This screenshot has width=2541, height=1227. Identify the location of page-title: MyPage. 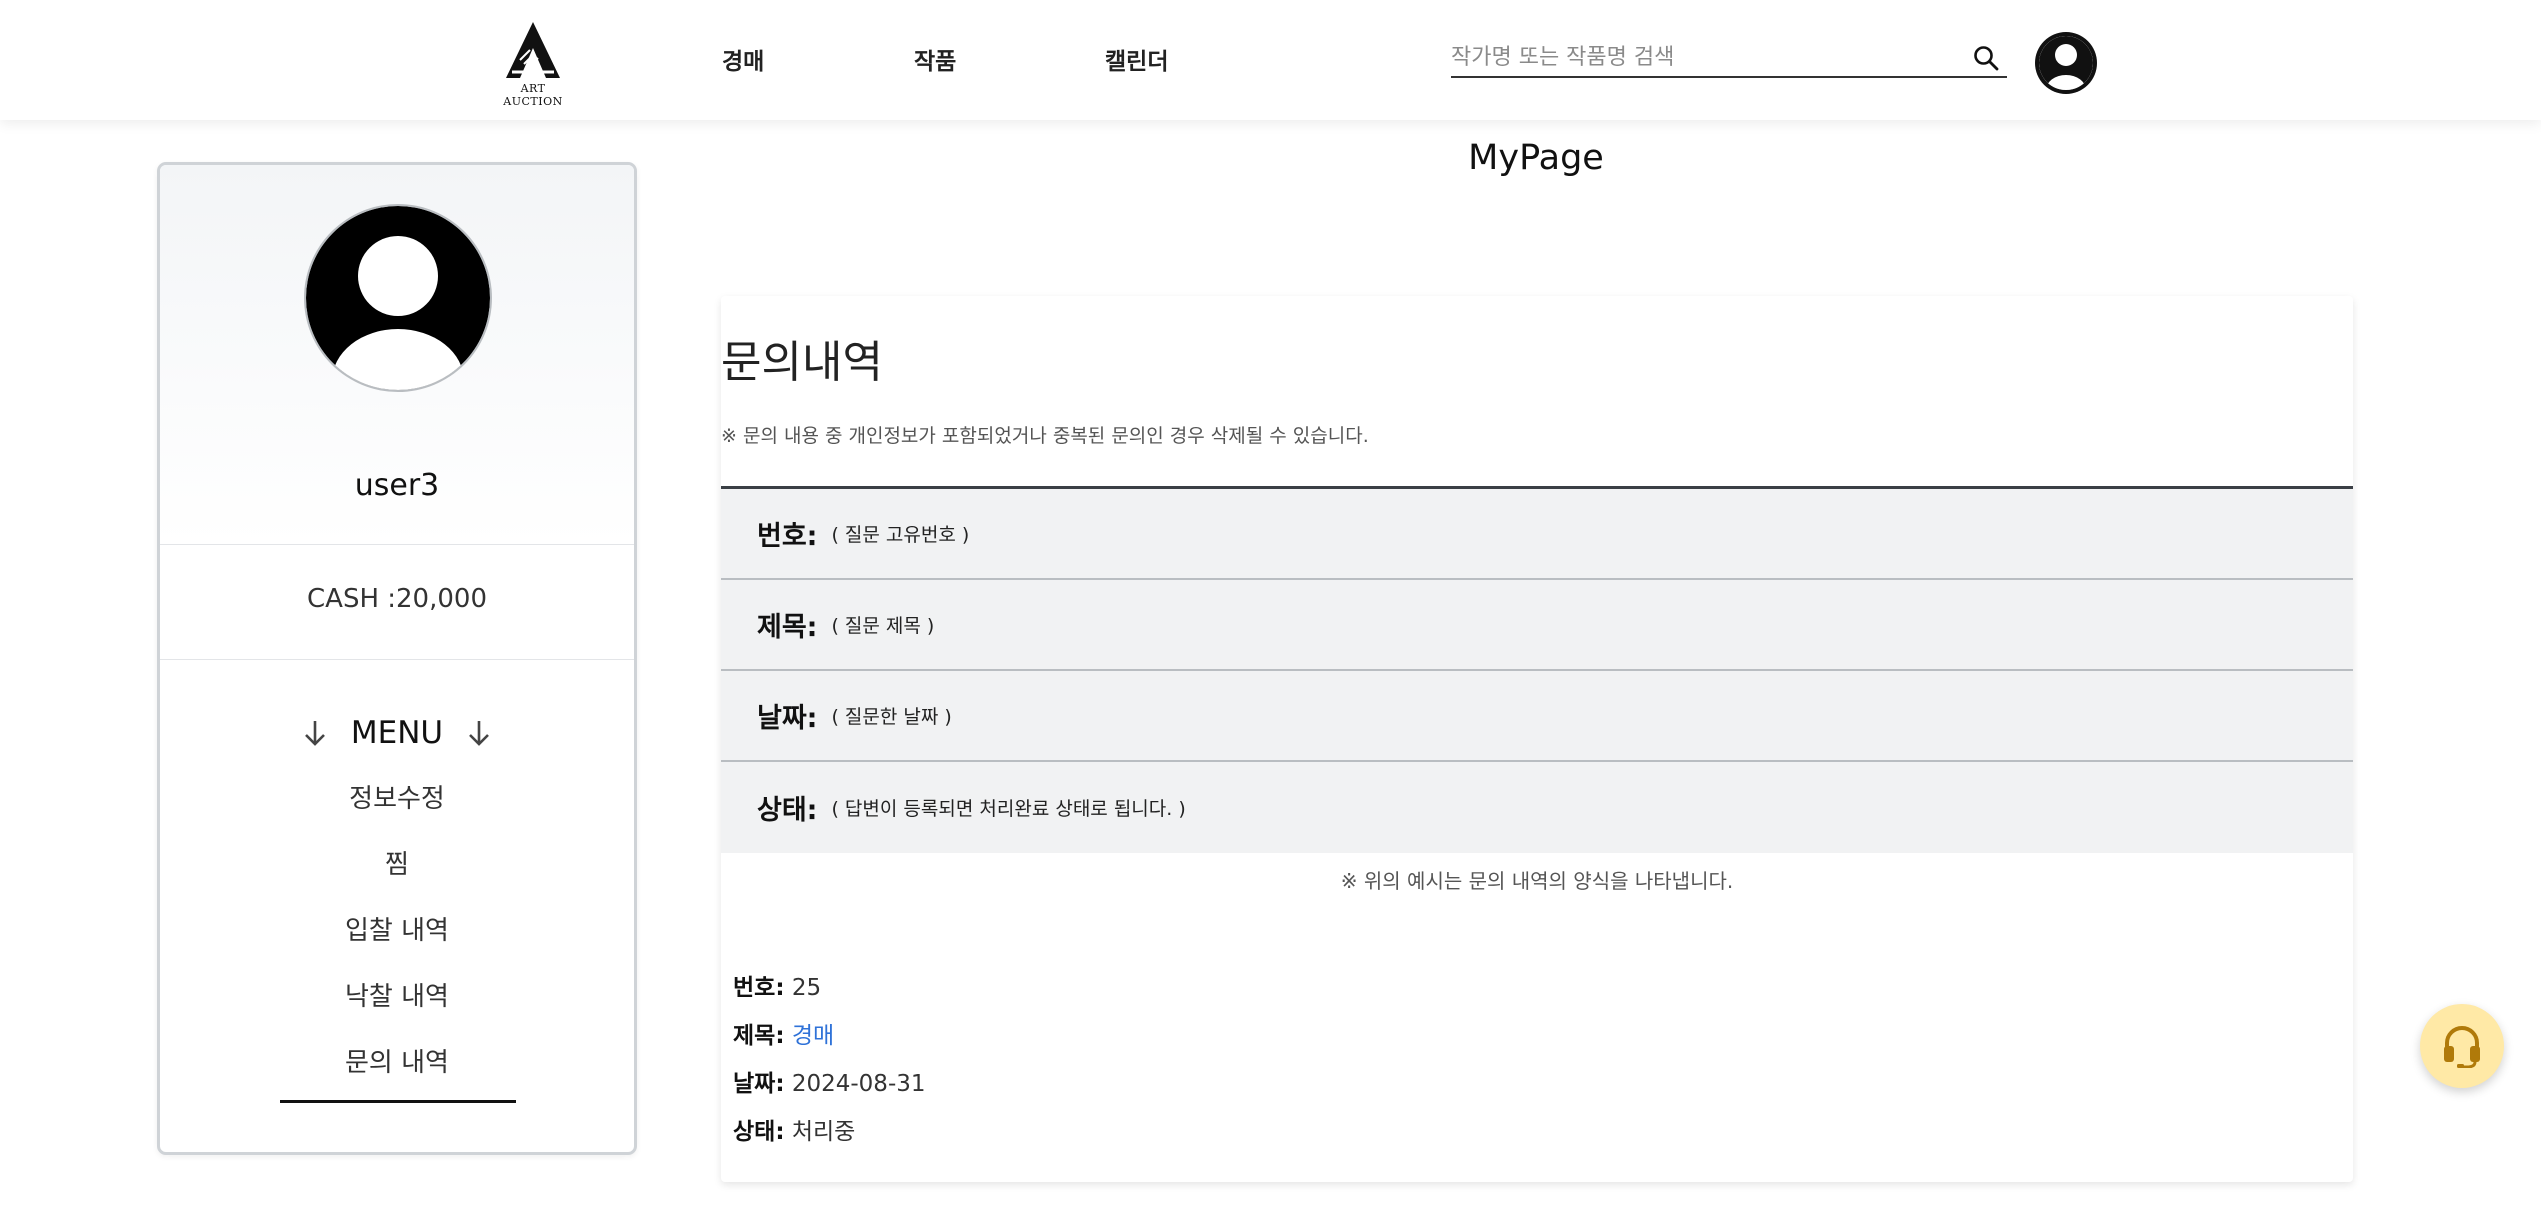
(1536, 158).